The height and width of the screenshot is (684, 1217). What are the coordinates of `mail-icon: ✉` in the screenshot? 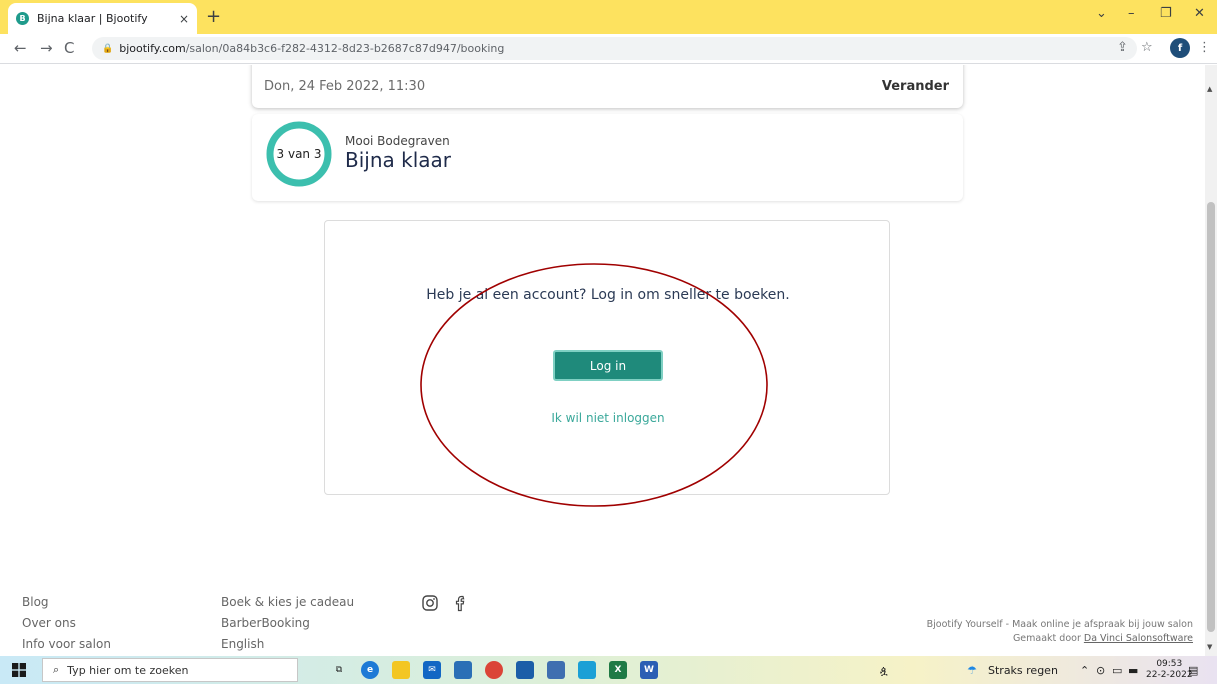 It's located at (432, 670).